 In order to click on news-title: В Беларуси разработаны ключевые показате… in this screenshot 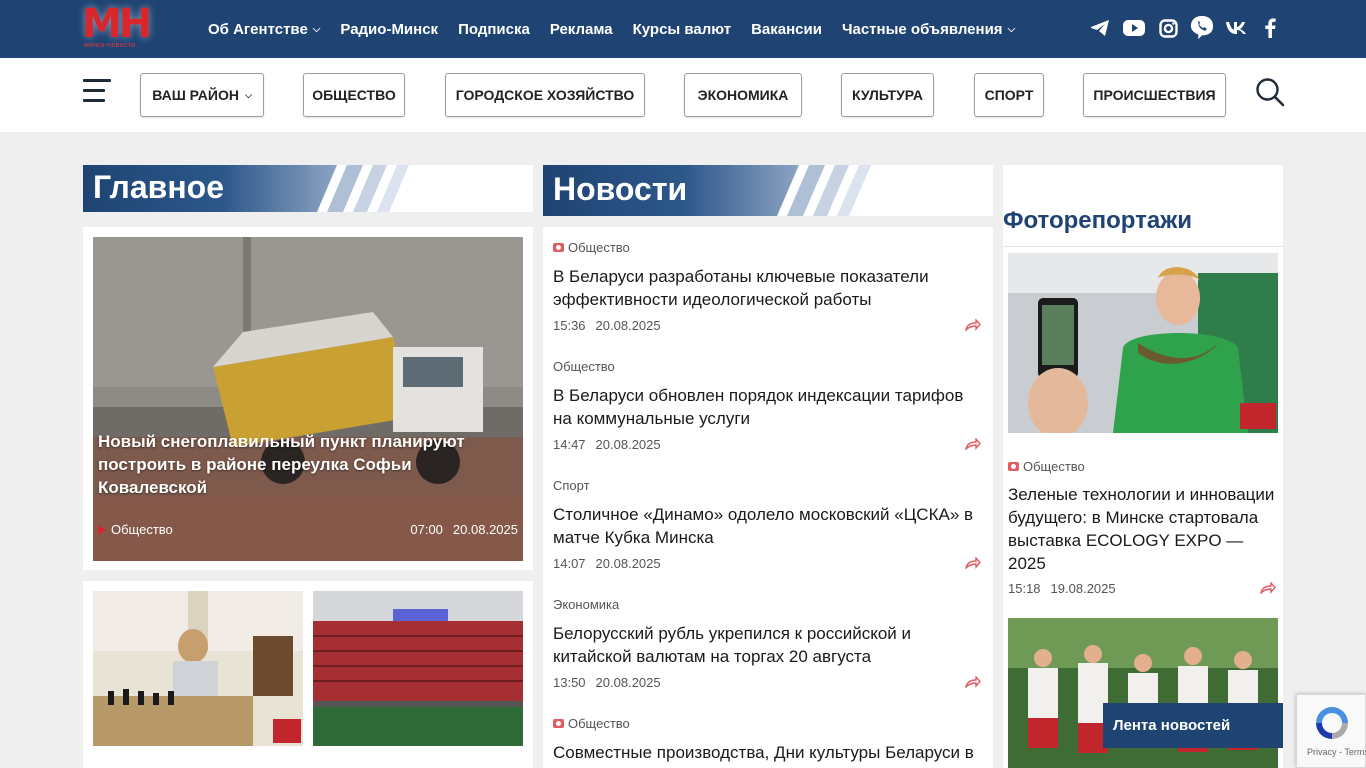, I will do `click(768, 288)`.